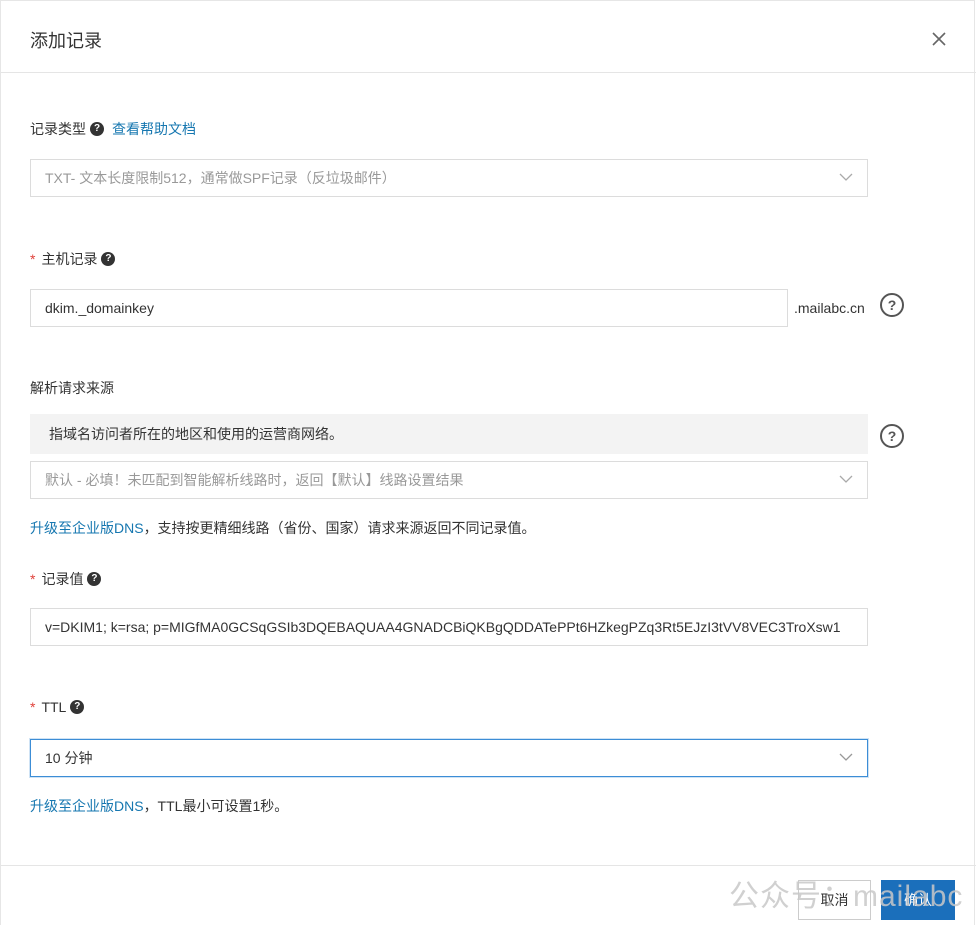 This screenshot has width=977, height=925. What do you see at coordinates (488, 37) in the screenshot?
I see `dialog-header: 添加记录` at bounding box center [488, 37].